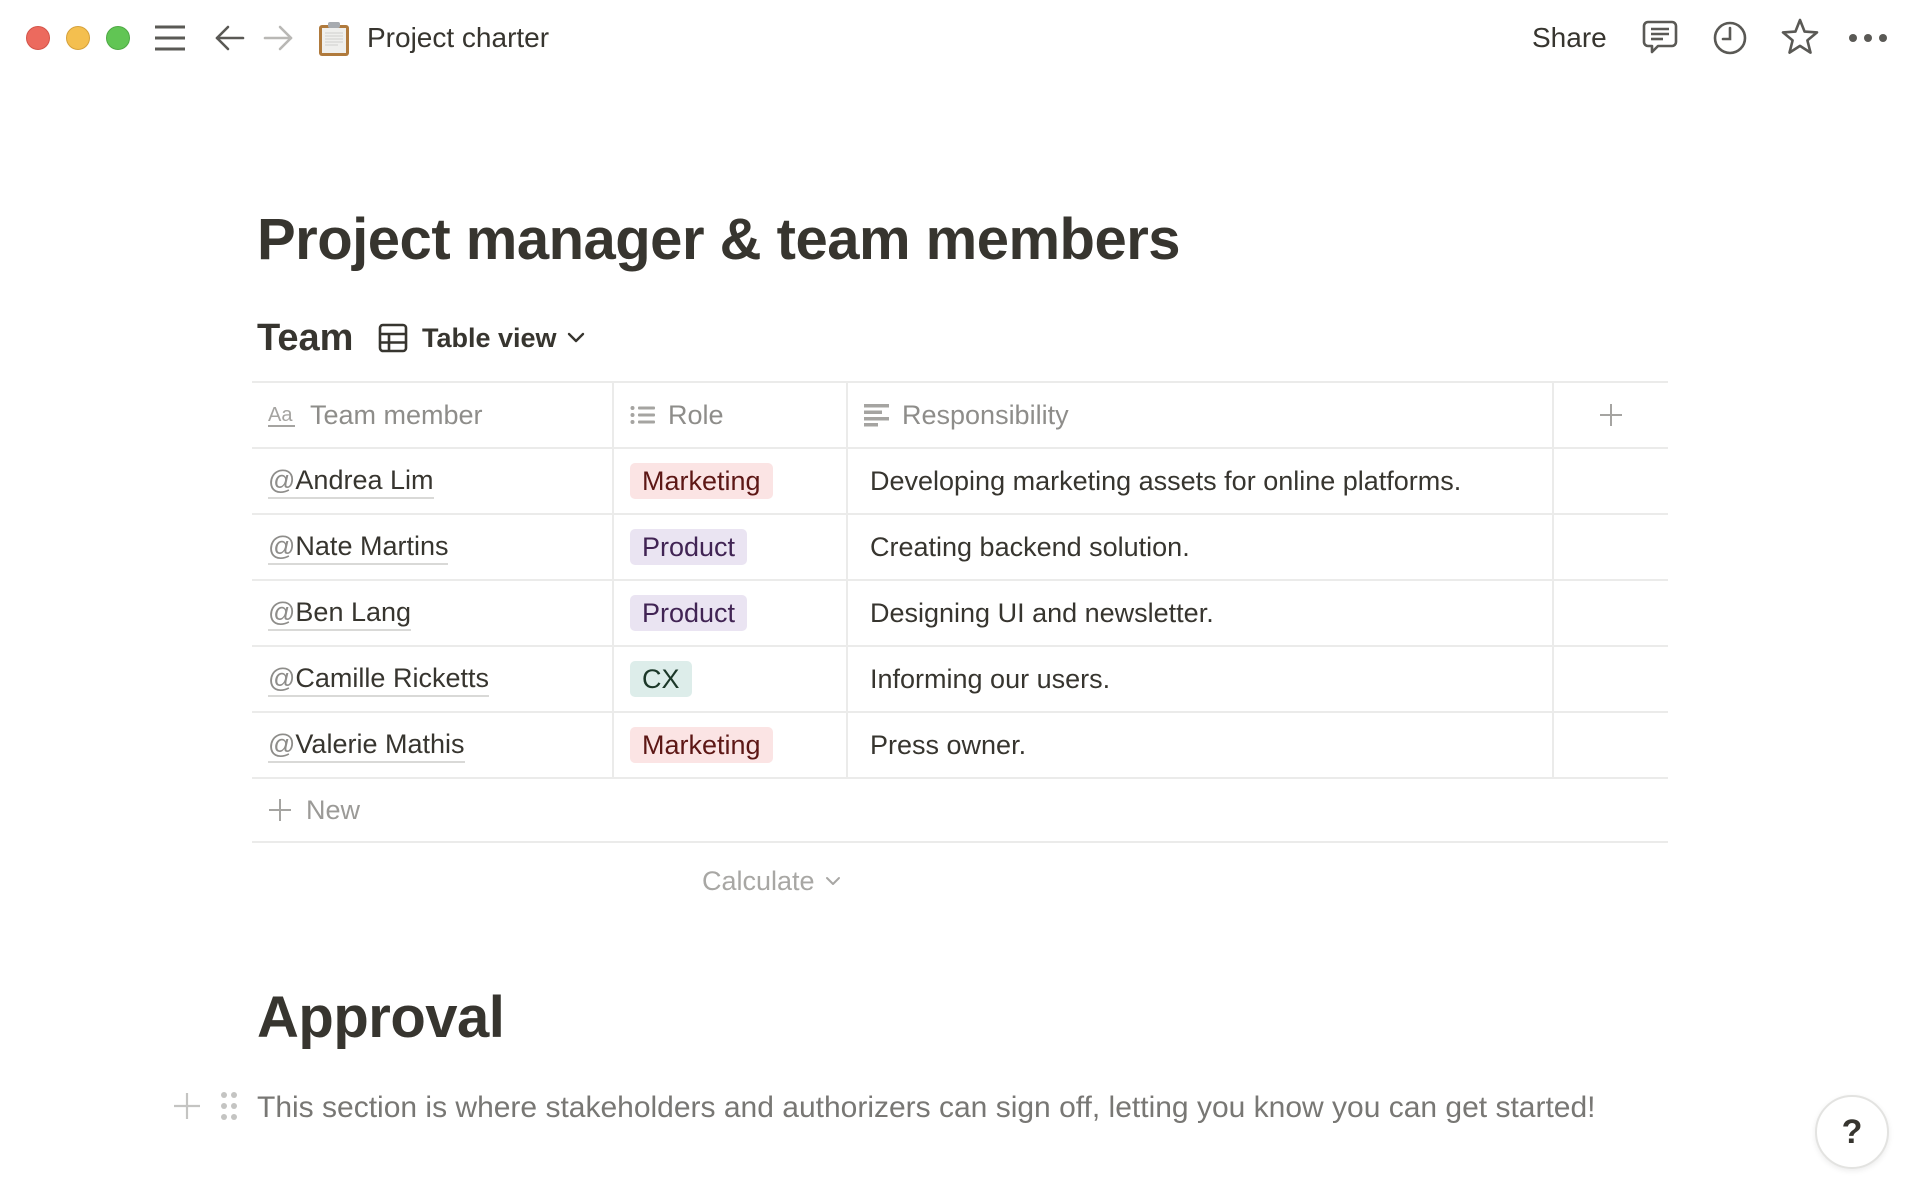  I want to click on member-name: Nate Martins, so click(372, 545).